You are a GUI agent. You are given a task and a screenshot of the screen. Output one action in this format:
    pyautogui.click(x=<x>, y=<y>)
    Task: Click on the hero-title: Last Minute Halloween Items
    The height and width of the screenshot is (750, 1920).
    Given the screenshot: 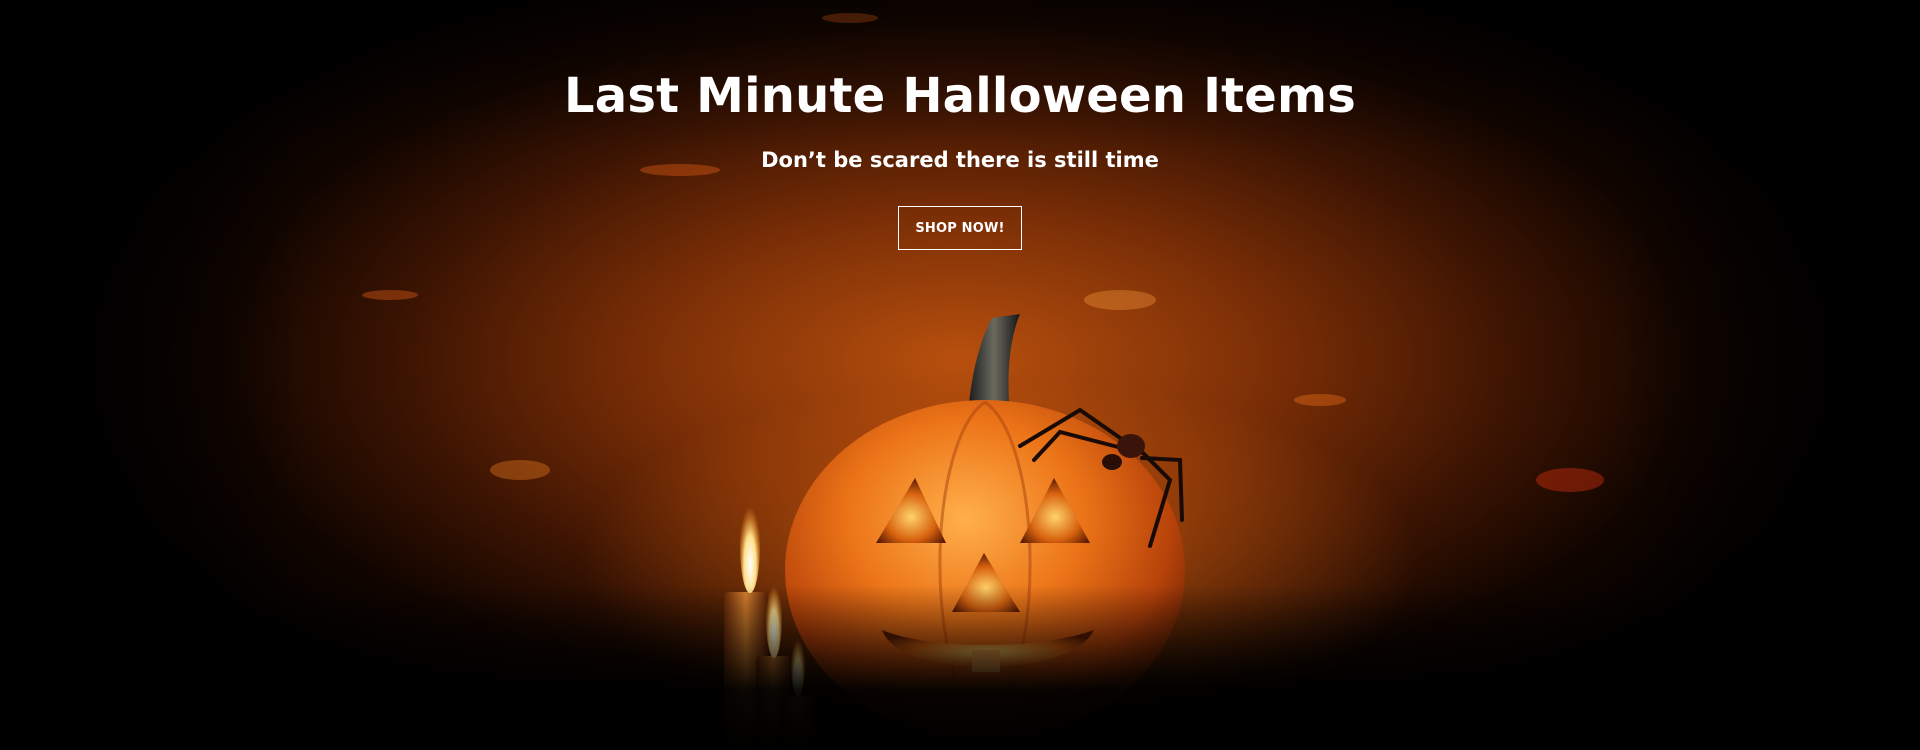 What is the action you would take?
    pyautogui.click(x=960, y=96)
    